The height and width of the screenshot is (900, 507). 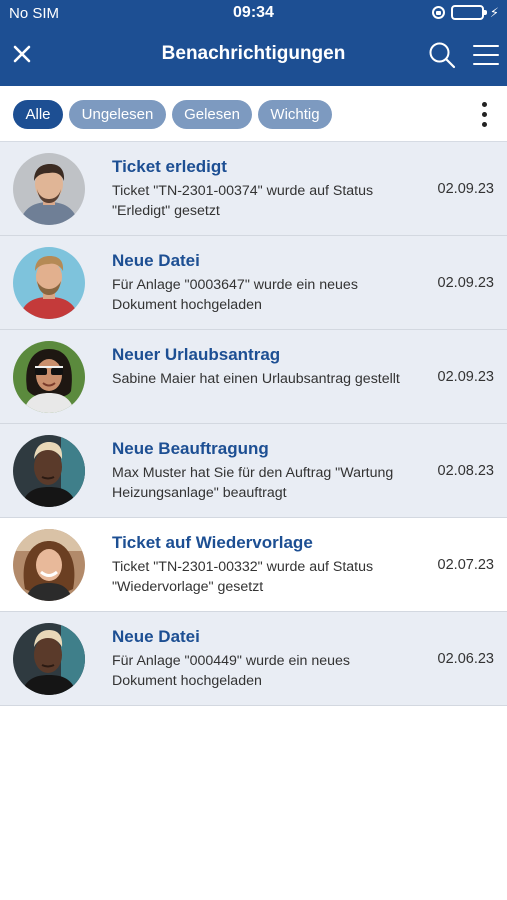 I want to click on notification-title: Ticket erledigt, so click(x=169, y=166).